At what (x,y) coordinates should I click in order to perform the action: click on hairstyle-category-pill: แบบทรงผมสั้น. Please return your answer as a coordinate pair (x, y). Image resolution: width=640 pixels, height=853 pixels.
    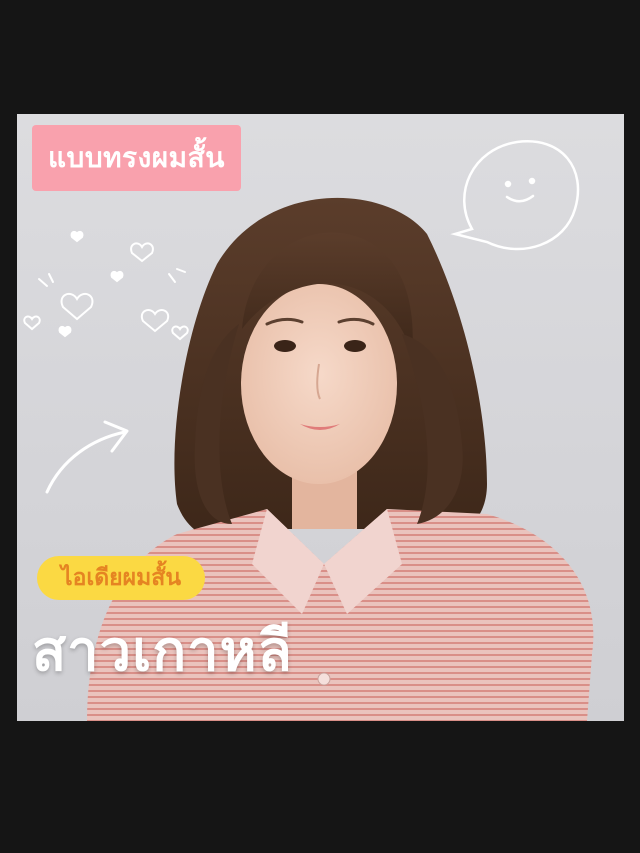
    Looking at the image, I should click on (136, 158).